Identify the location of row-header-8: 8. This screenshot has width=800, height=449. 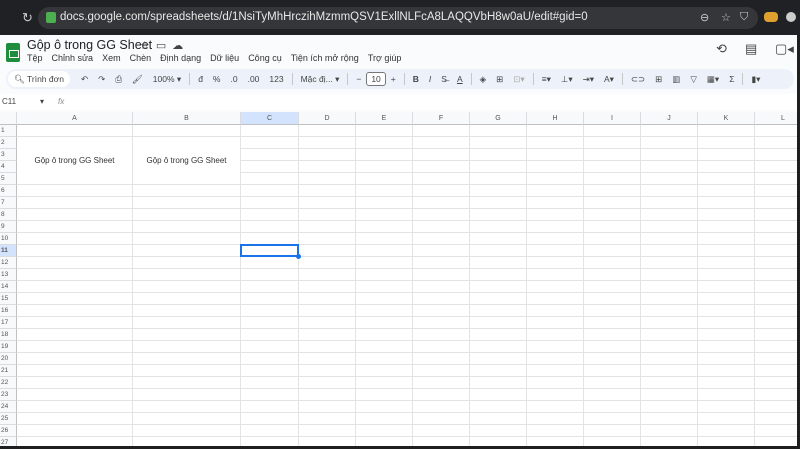
(8, 215).